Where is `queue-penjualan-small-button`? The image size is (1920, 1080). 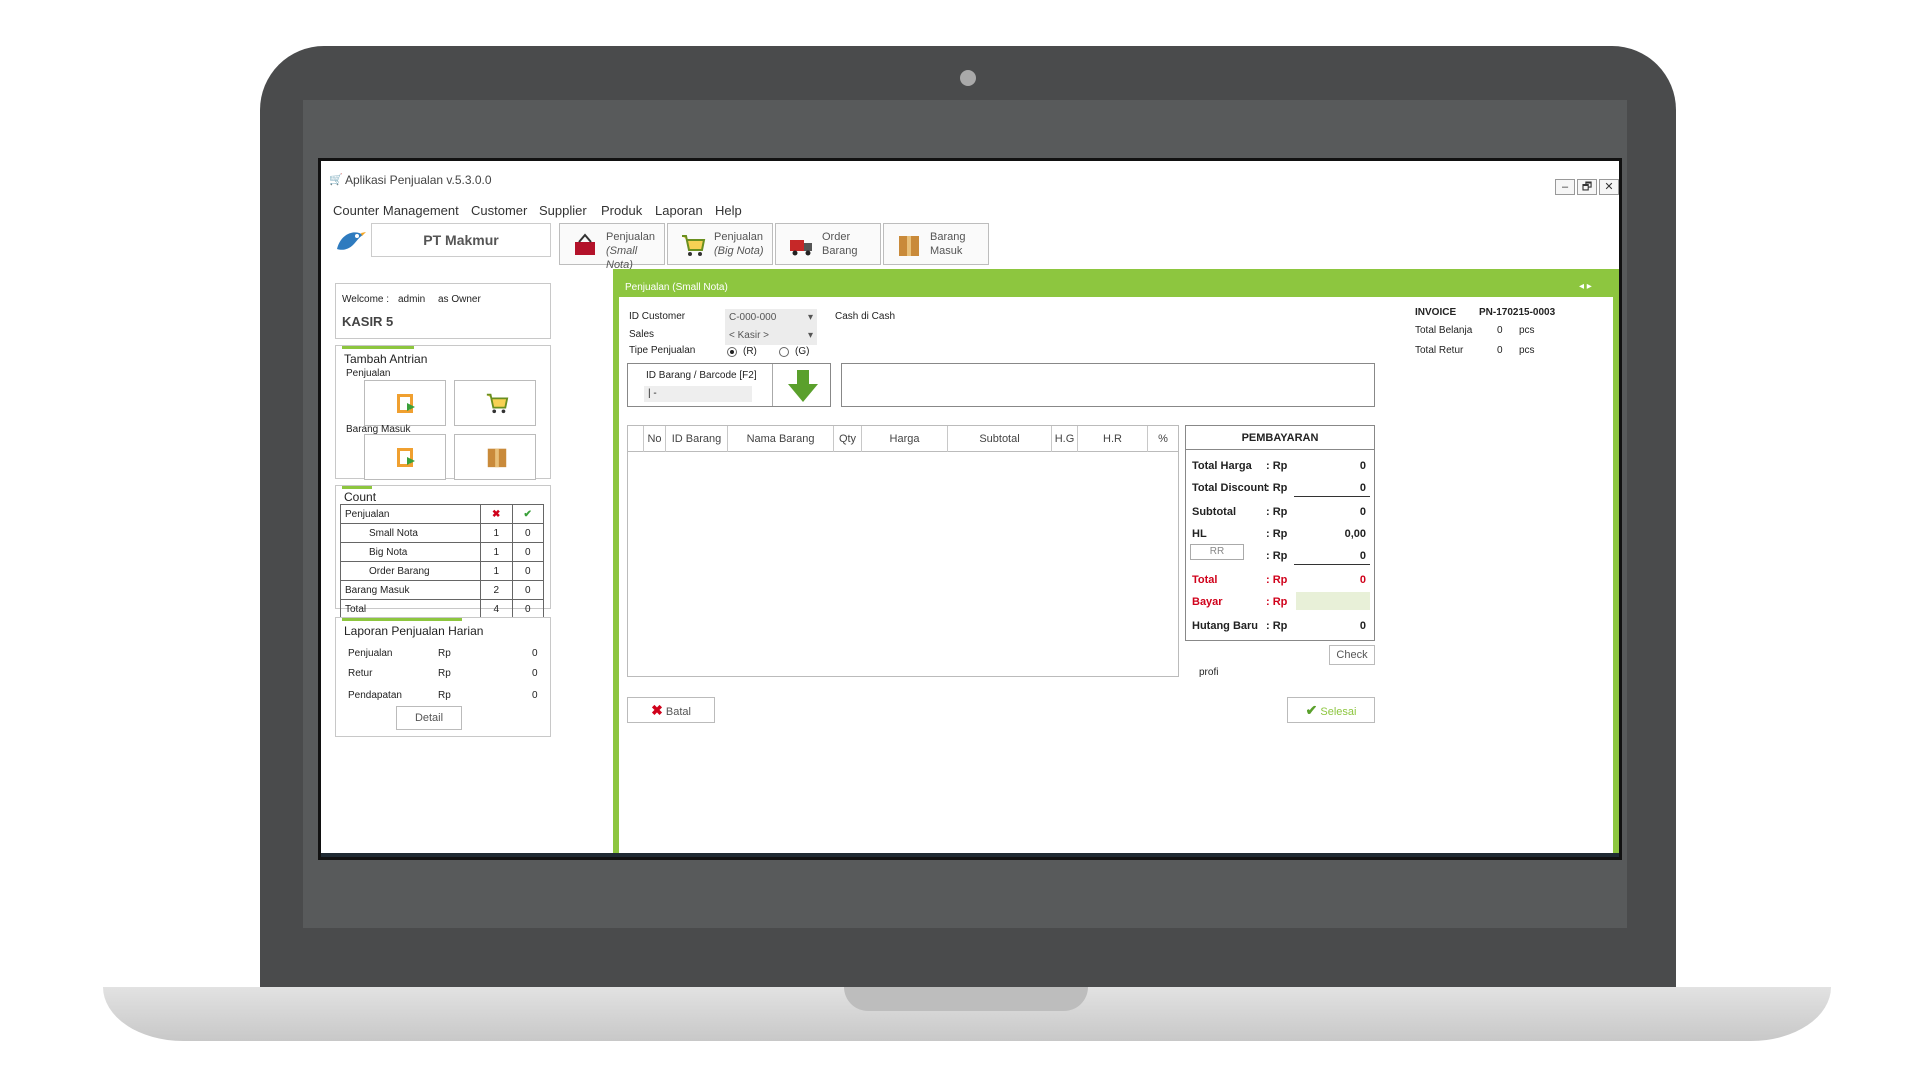 queue-penjualan-small-button is located at coordinates (405, 403).